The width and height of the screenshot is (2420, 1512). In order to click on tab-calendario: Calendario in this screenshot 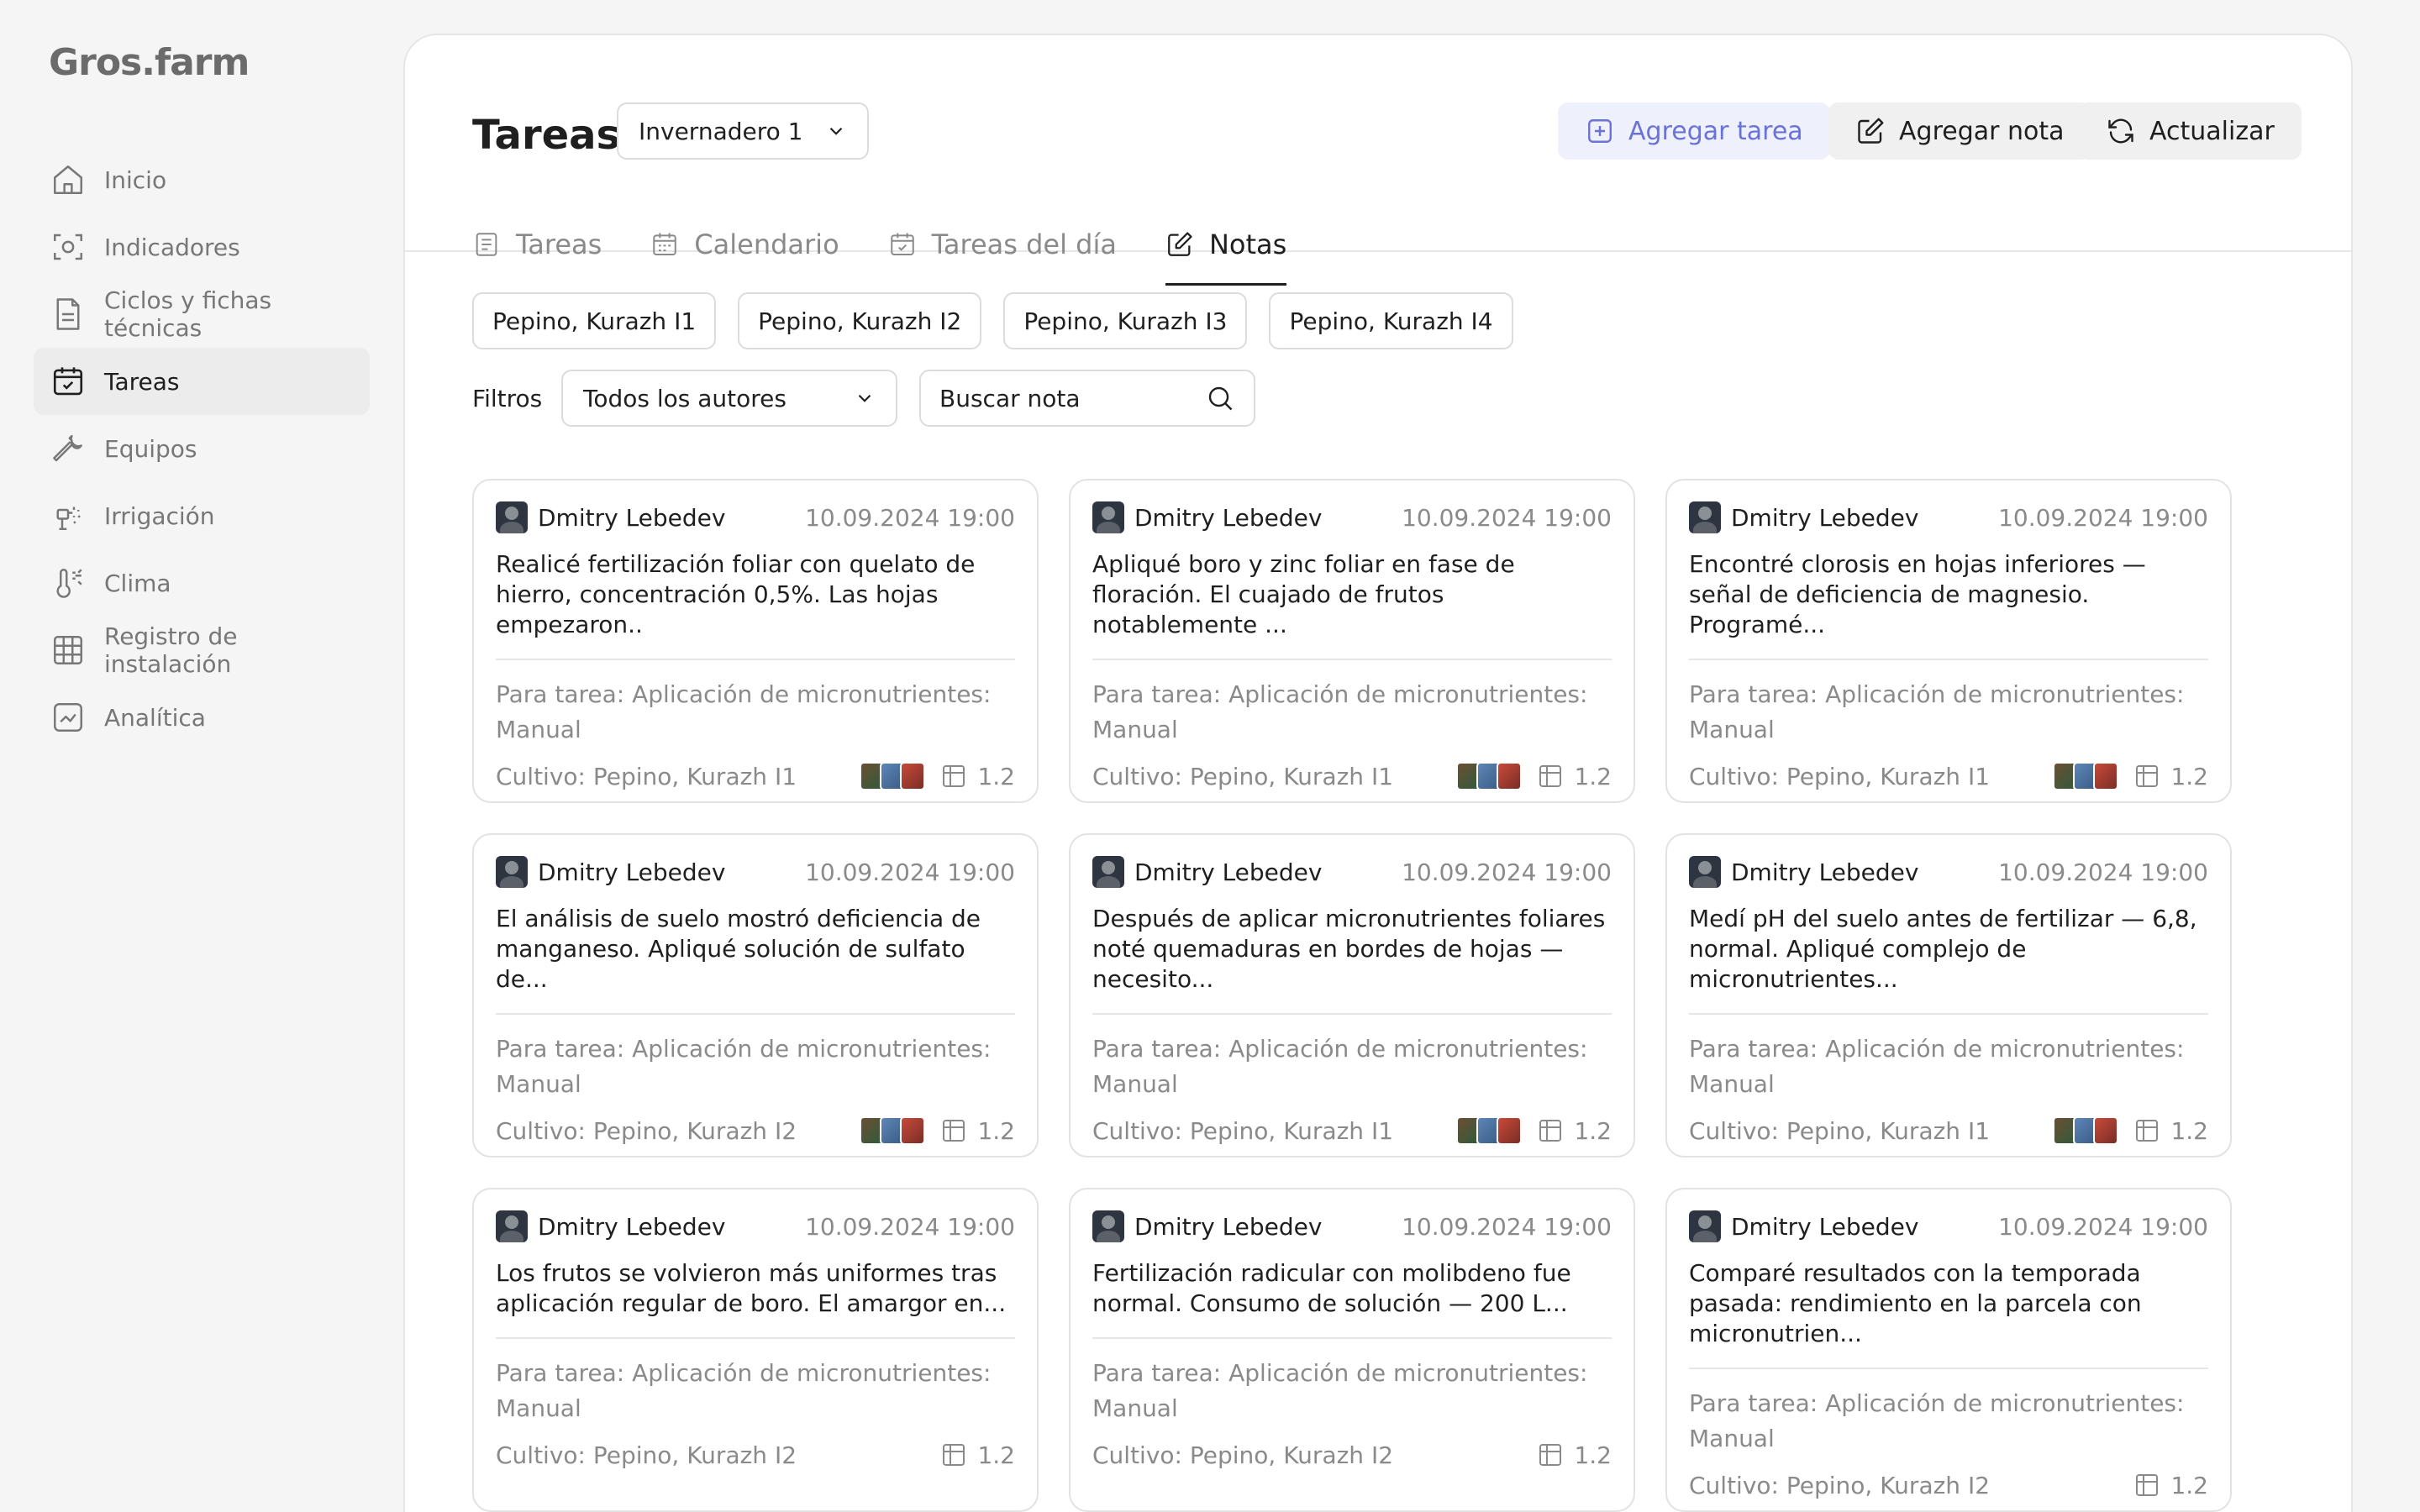, I will do `click(744, 244)`.